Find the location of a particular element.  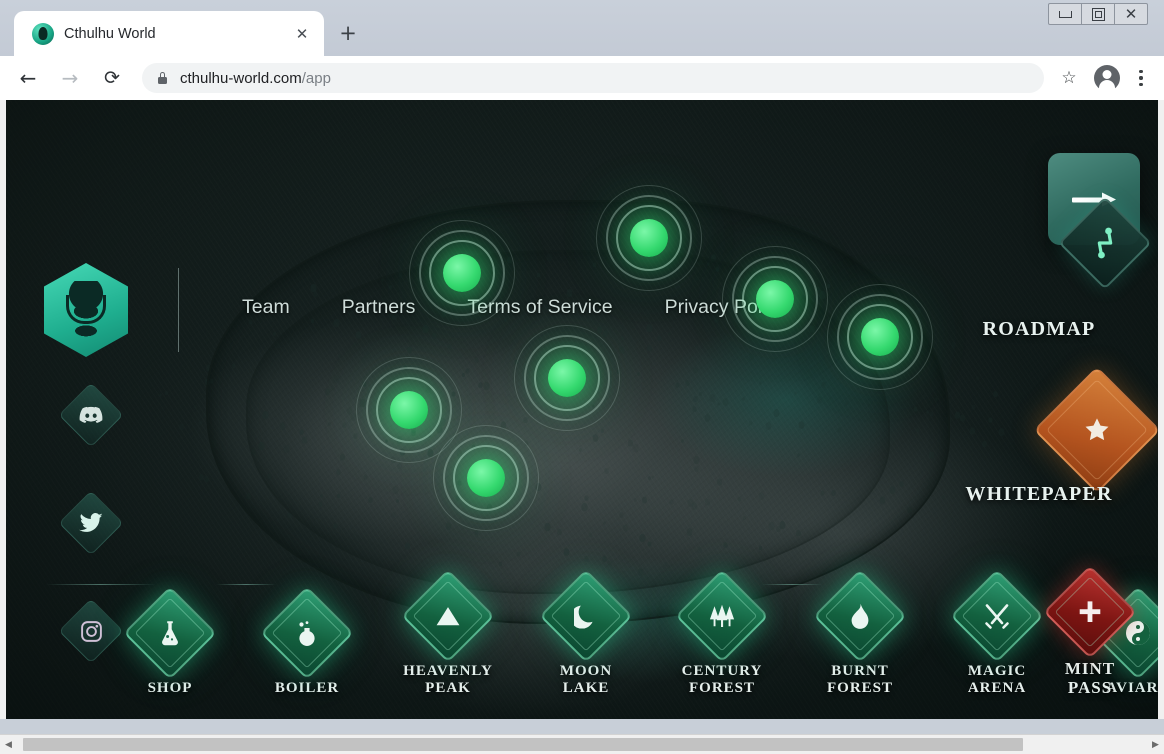

kebab-menu-icon is located at coordinates (1141, 78).